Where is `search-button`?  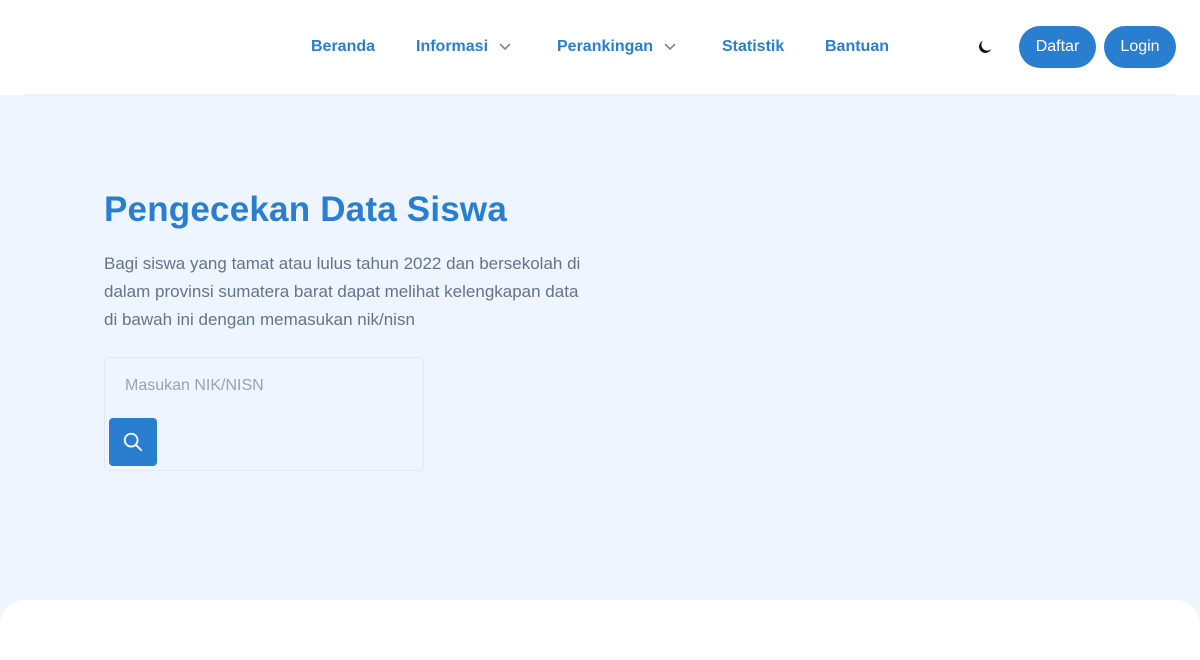 search-button is located at coordinates (133, 442).